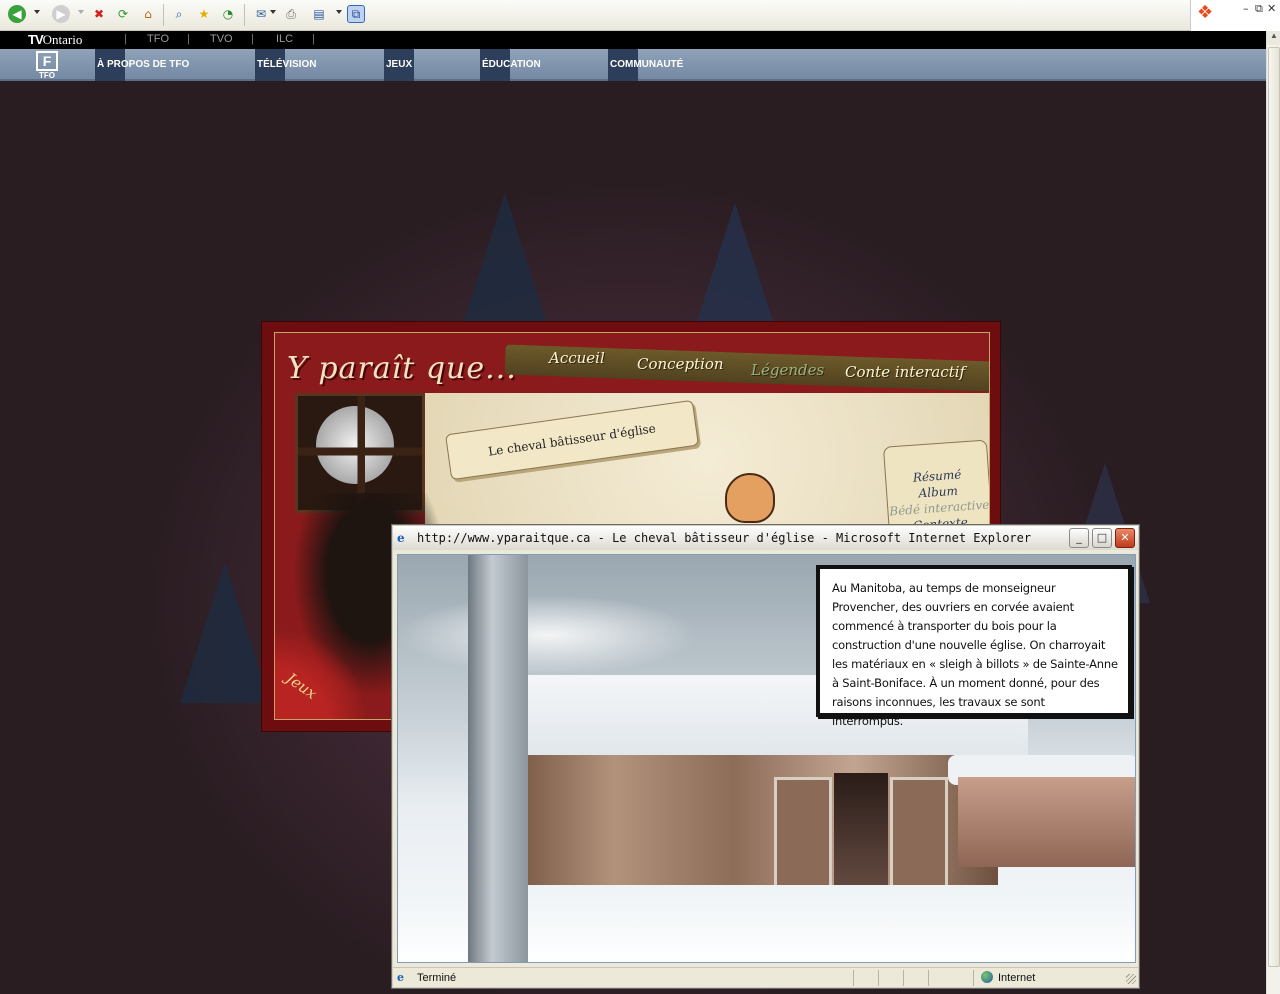 The width and height of the screenshot is (1280, 994). Describe the element at coordinates (861, 838) in the screenshot. I see `barn-door-open` at that location.